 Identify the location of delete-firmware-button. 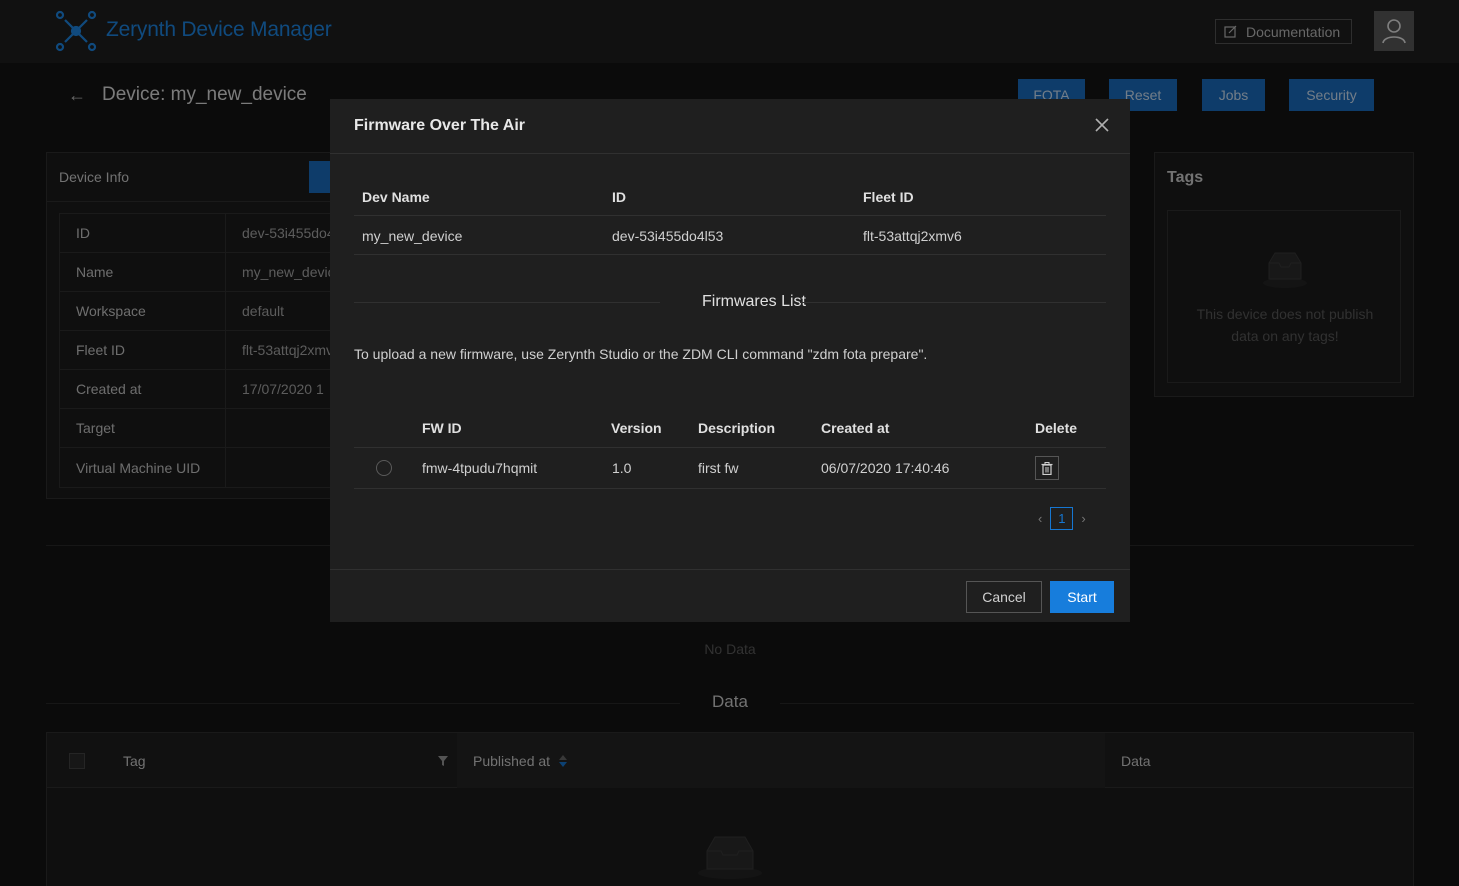
(1047, 468).